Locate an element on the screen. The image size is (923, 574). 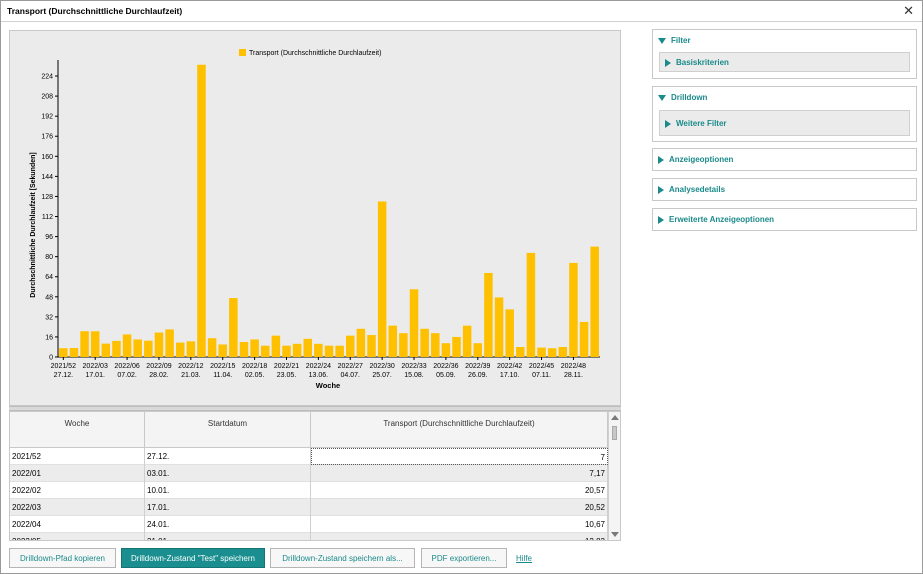
drilldown-label: Drilldown is located at coordinates (689, 97).